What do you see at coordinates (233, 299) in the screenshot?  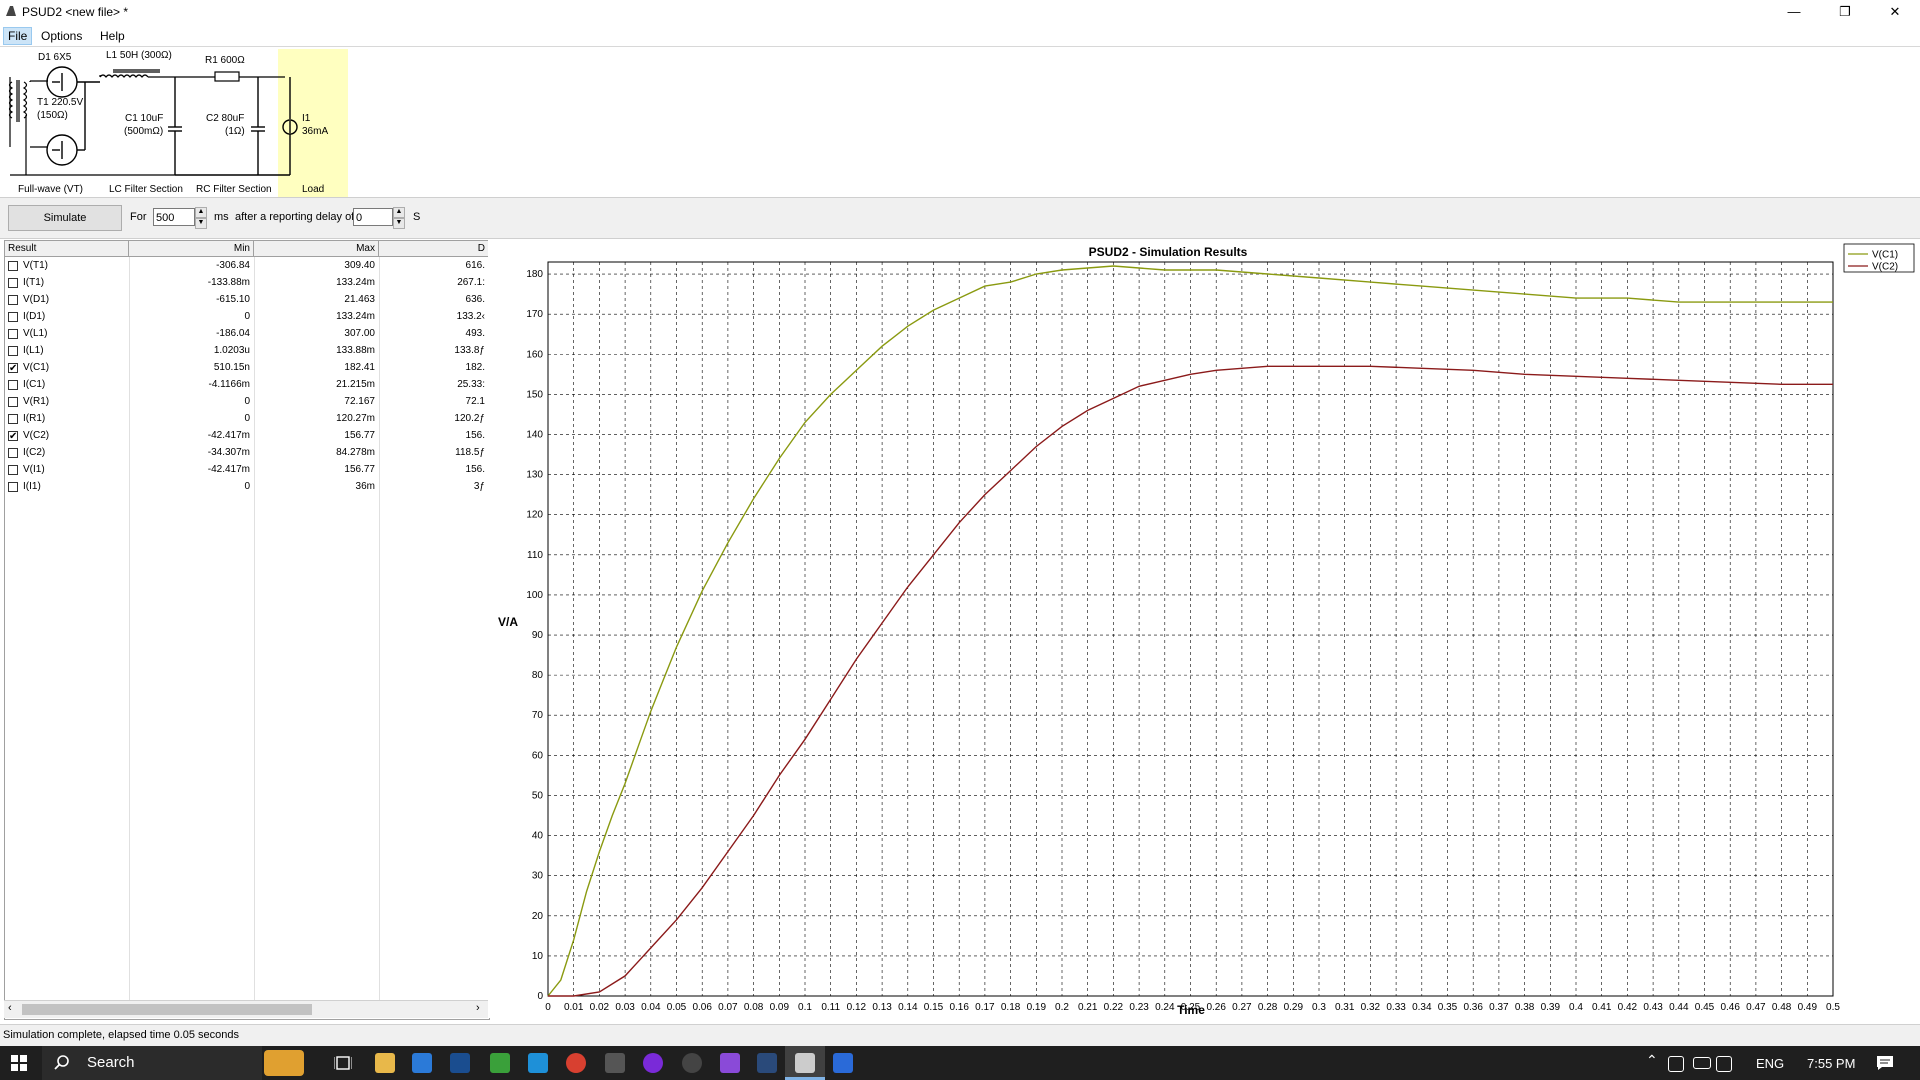 I see `row-min-value: -615.10` at bounding box center [233, 299].